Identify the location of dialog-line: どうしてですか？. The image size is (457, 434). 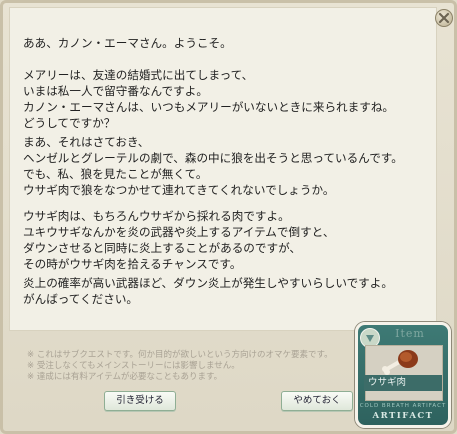
(69, 123).